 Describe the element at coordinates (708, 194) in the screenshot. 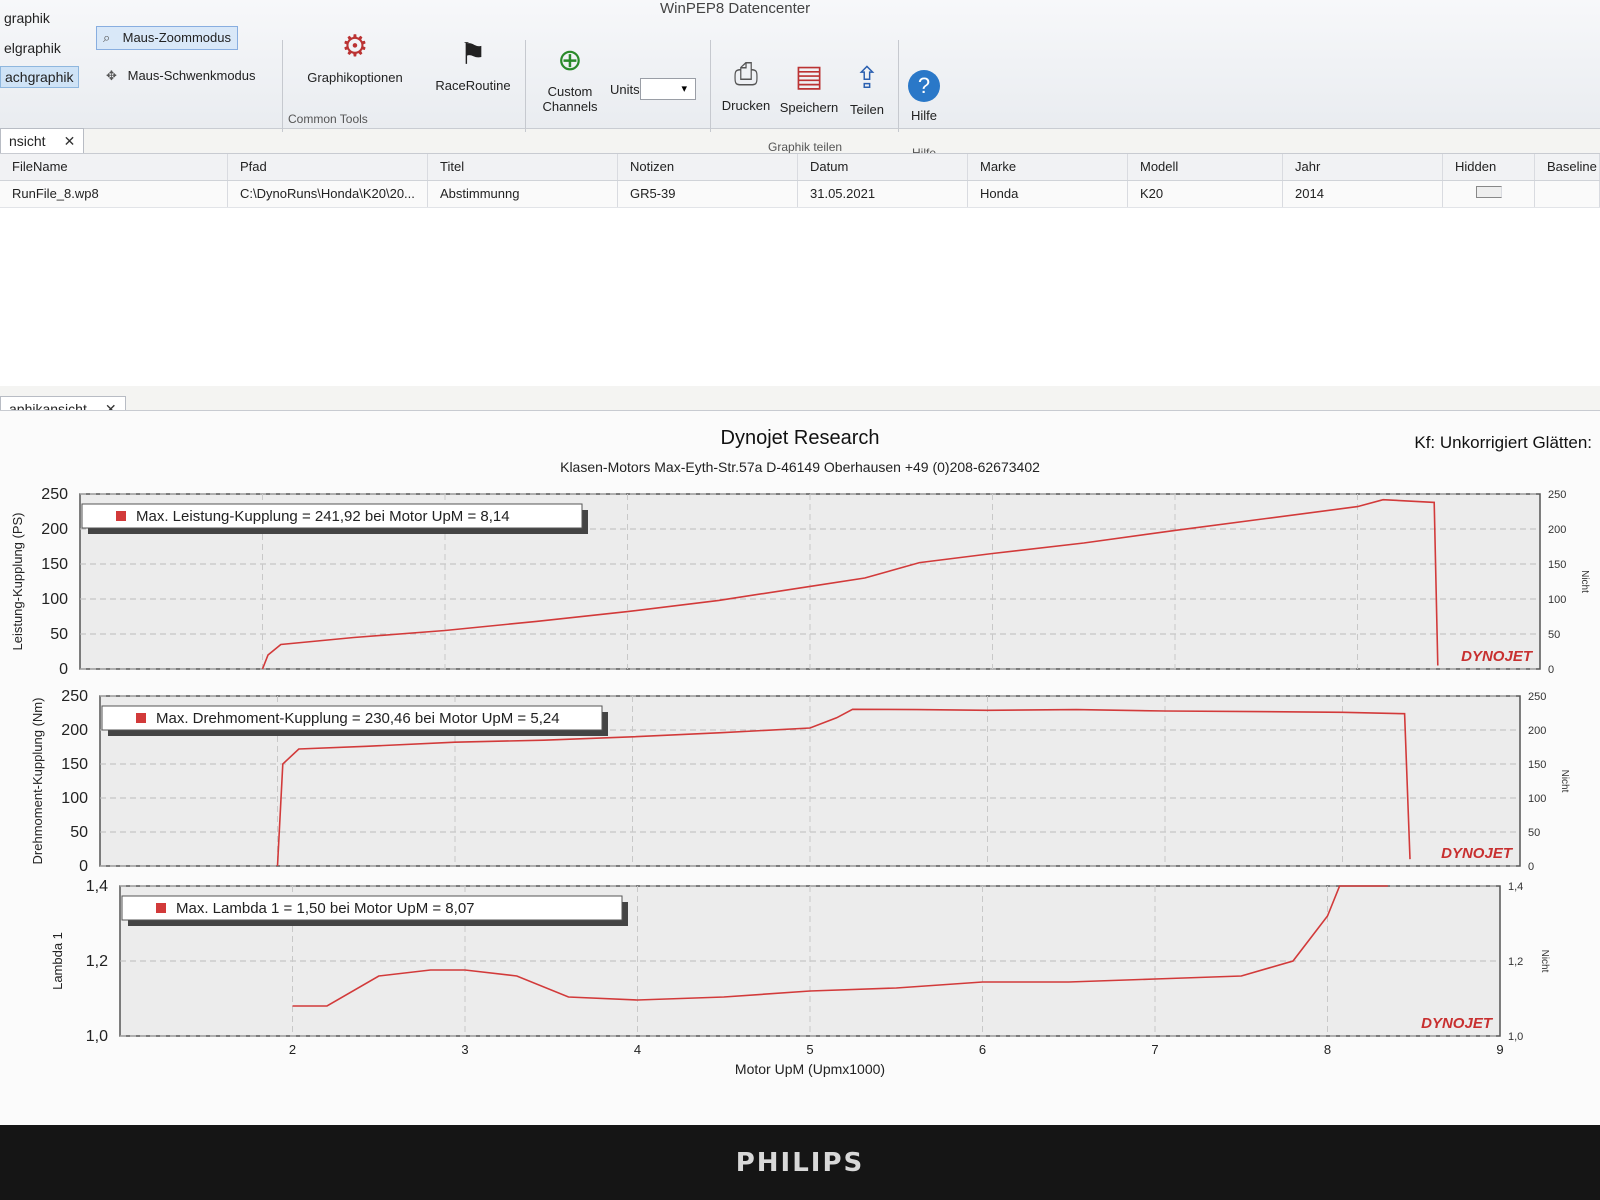

I see `cell-notizen: GR5-39` at that location.